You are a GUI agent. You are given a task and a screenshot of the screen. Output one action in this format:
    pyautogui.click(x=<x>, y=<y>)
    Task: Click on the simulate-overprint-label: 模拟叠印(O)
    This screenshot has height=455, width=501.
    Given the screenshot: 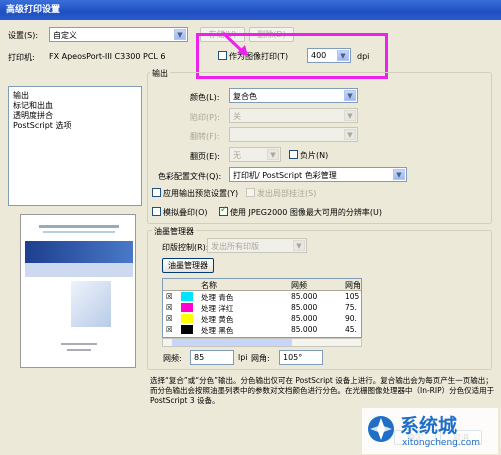 What is the action you would take?
    pyautogui.click(x=185, y=212)
    